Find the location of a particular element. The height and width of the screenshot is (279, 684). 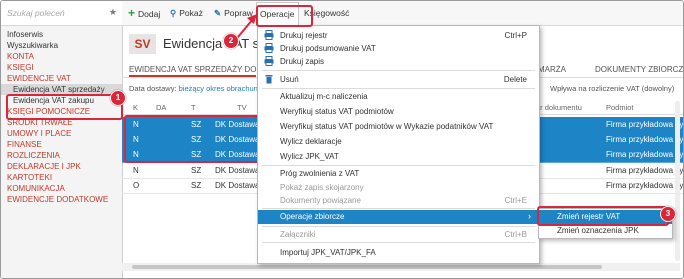

annotation-badge-3: 3 is located at coordinates (668, 214).